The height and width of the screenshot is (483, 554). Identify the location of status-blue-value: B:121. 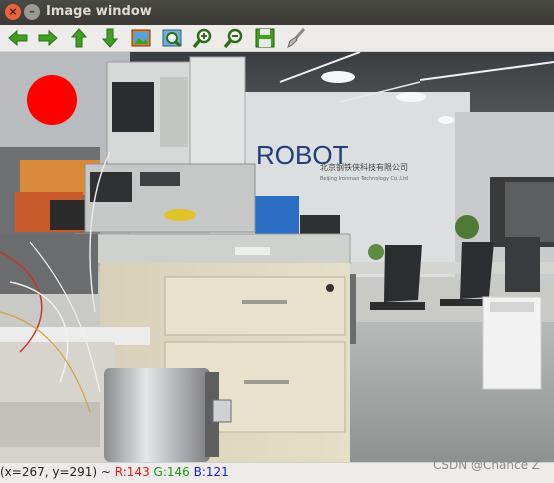
(211, 472).